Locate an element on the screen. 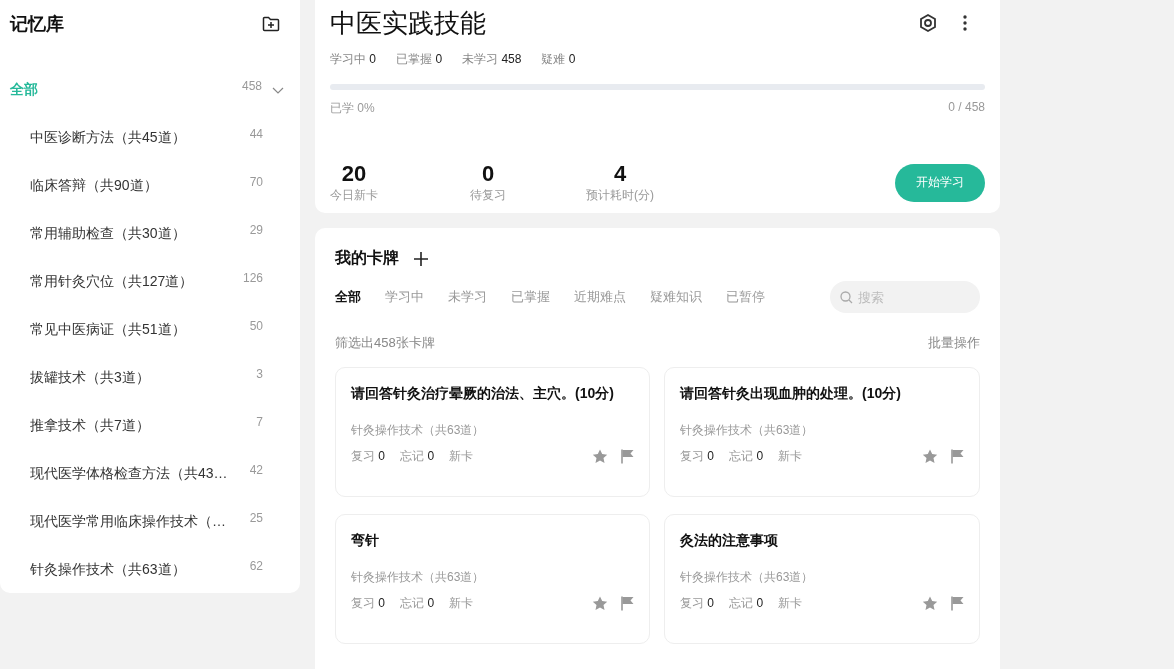  plus-icon is located at coordinates (421, 258).